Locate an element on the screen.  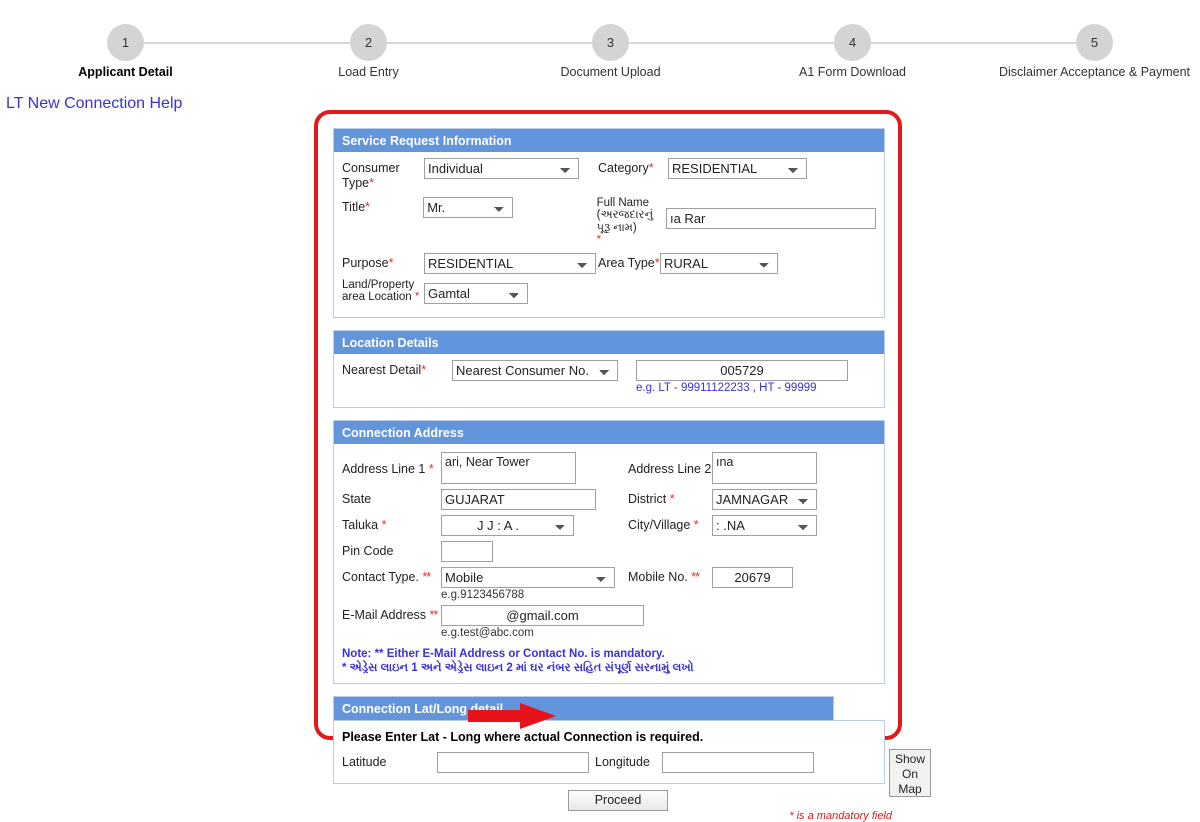
nearest-consumer-no-input is located at coordinates (742, 370).